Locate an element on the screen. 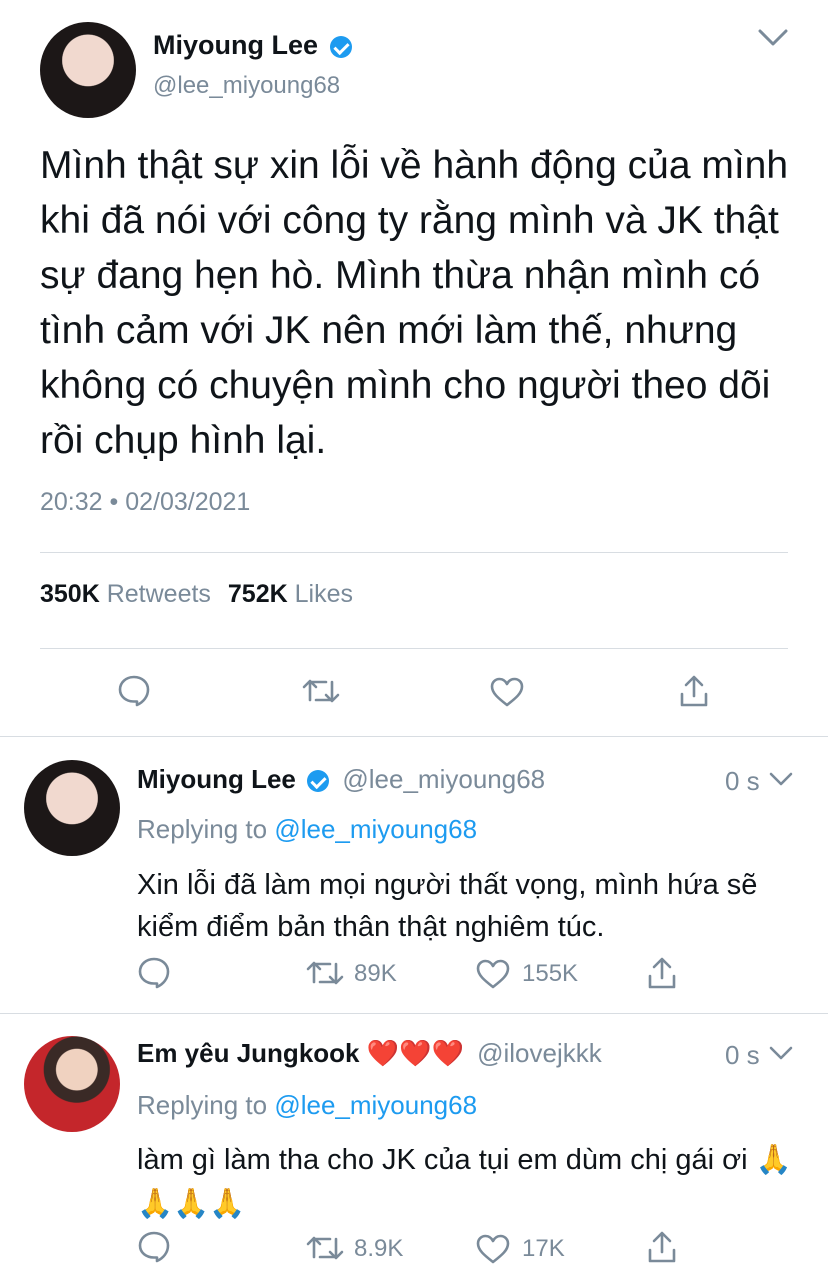 The height and width of the screenshot is (1285, 828). reply-header: Miyoung Lee @lee_miyoung68 is located at coordinates (341, 779).